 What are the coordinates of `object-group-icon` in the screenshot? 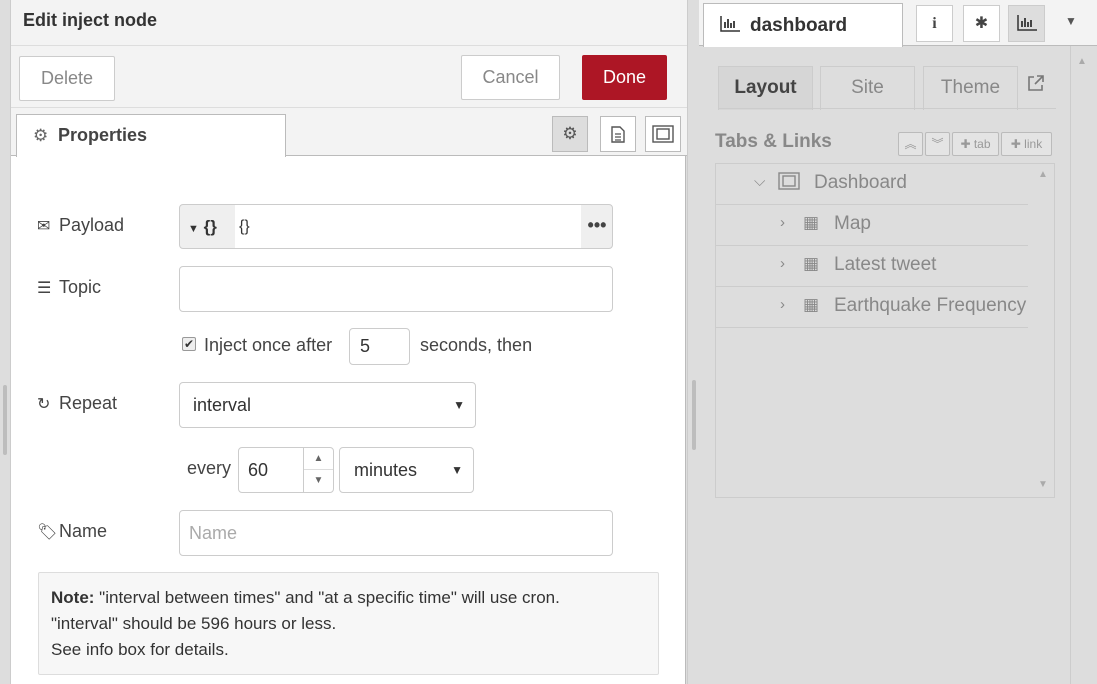 It's located at (789, 183).